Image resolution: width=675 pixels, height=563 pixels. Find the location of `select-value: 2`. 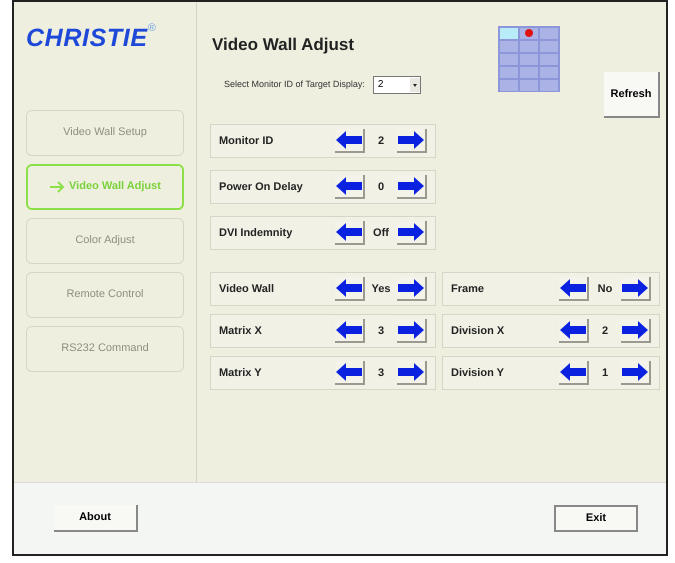

select-value: 2 is located at coordinates (381, 85).